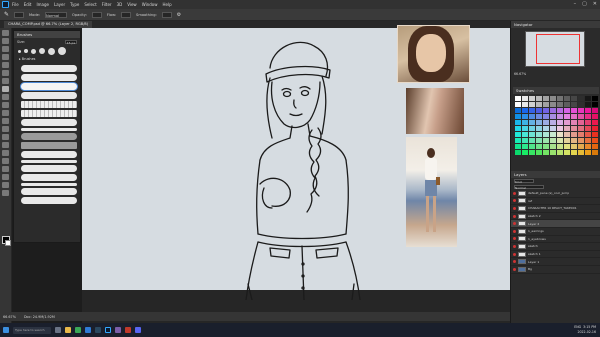 The height and width of the screenshot is (337, 600). Describe the element at coordinates (150, 4) in the screenshot. I see `menu-window: Window` at that location.